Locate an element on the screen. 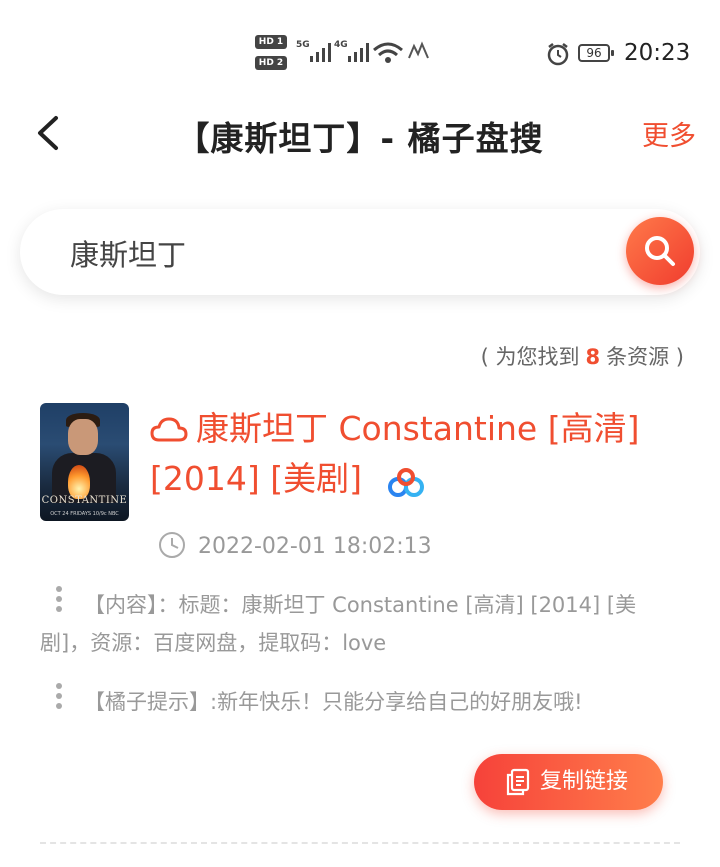 Image resolution: width=720 pixels, height=867 pixels. search-bar is located at coordinates (360, 252).